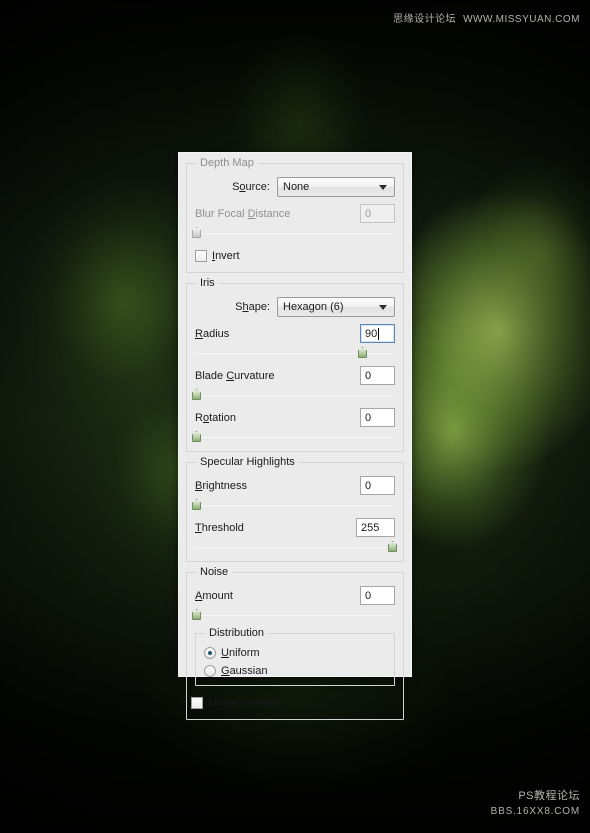  I want to click on shape-label: Shape:, so click(252, 306).